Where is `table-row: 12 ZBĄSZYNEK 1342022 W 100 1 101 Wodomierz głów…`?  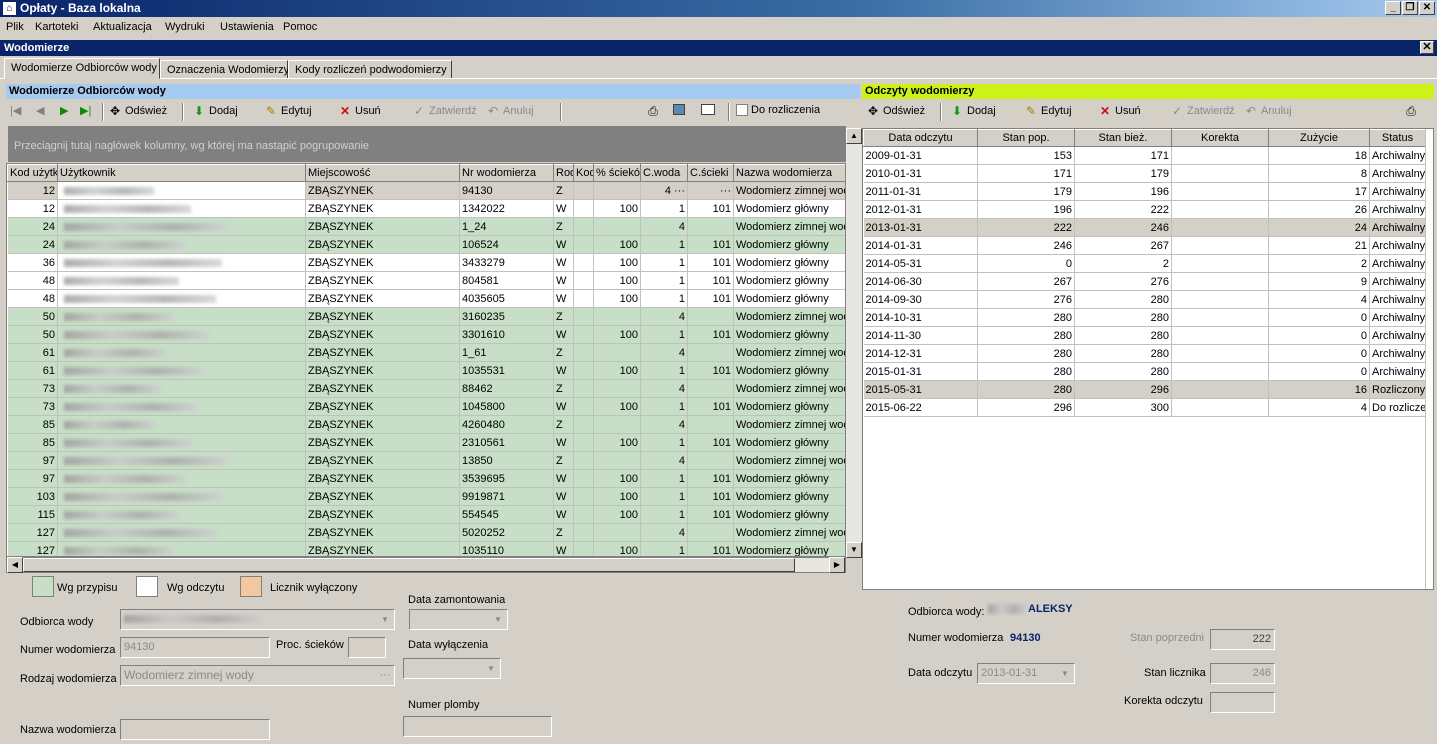
table-row: 12 ZBĄSZYNEK 1342022 W 100 1 101 Wodomierz głów… is located at coordinates (426, 208).